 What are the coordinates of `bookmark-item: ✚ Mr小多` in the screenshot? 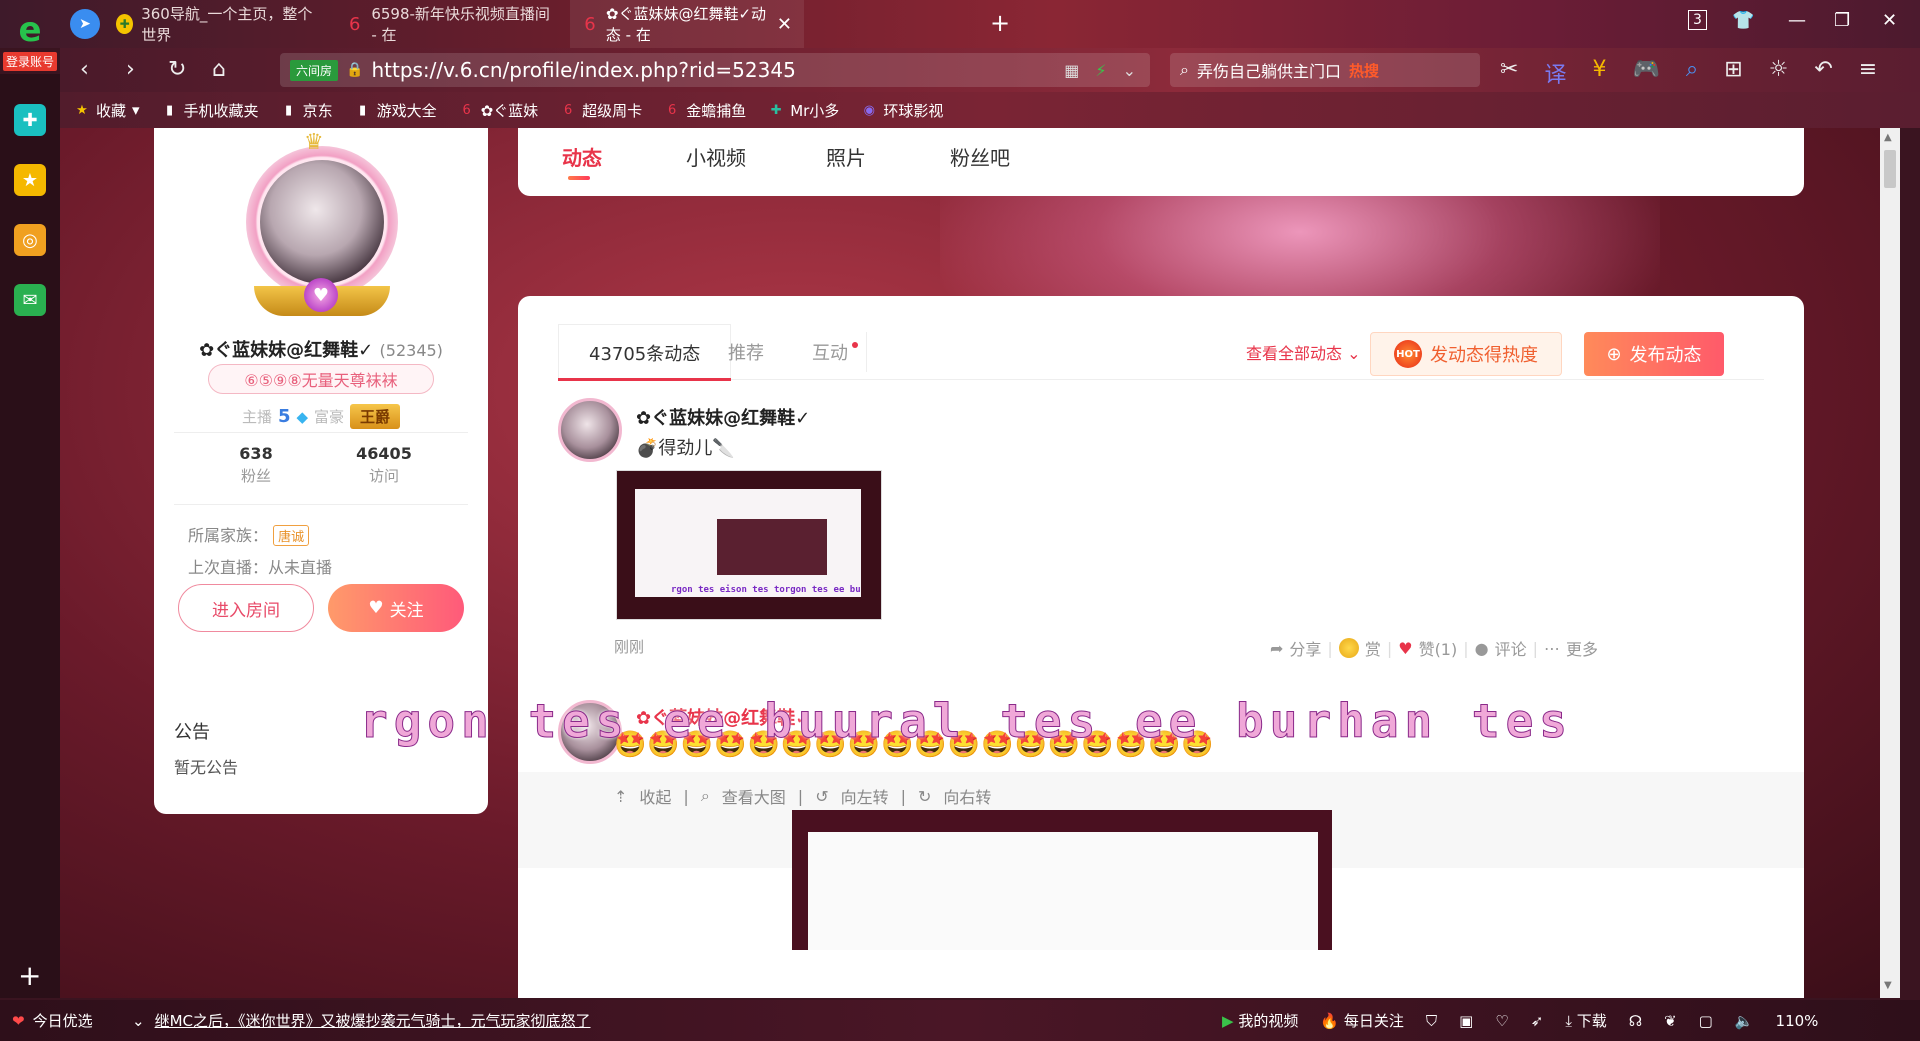 It's located at (804, 110).